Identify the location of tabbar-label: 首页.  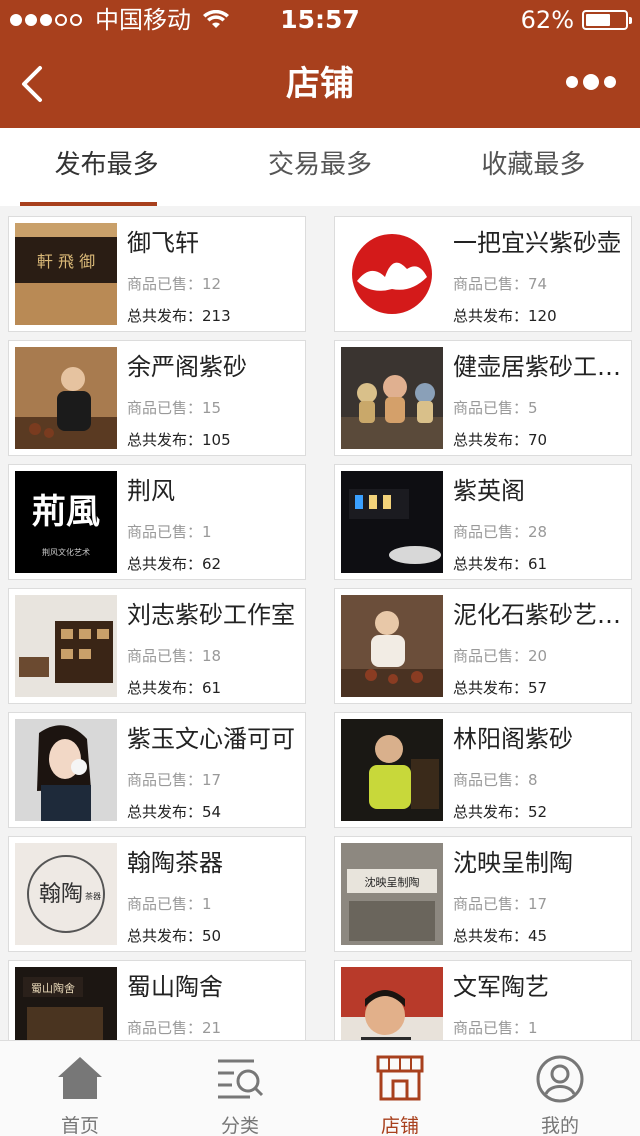
(79, 1125).